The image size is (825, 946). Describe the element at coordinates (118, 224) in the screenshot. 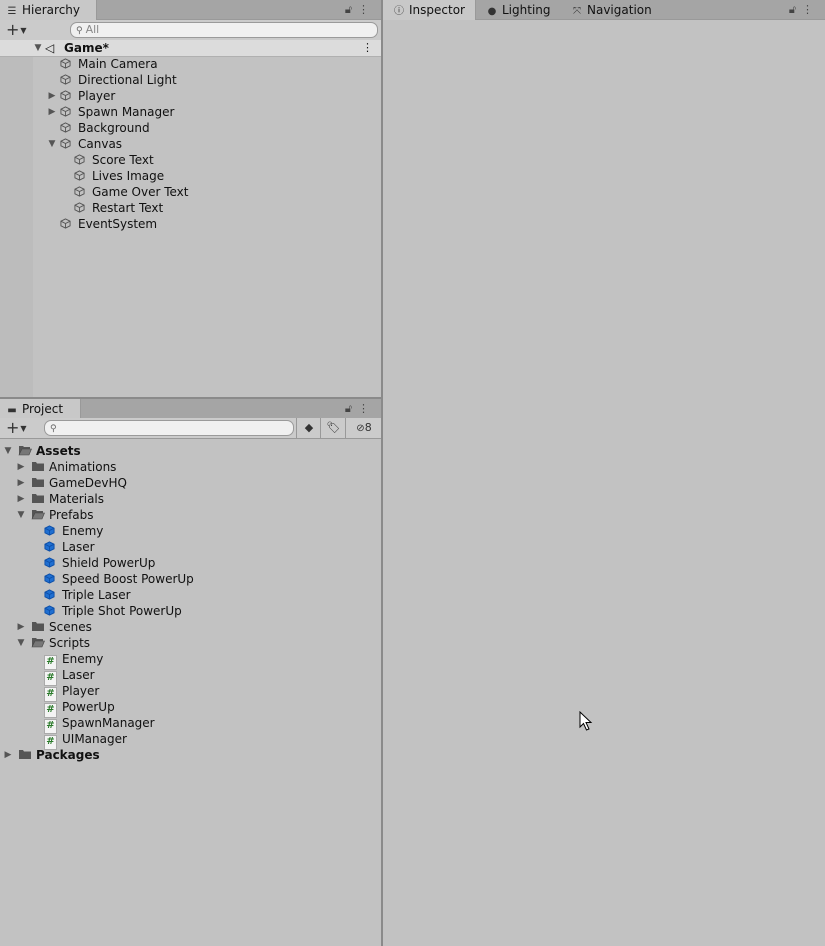

I see `hierarchy-item-label: EventSystem` at that location.